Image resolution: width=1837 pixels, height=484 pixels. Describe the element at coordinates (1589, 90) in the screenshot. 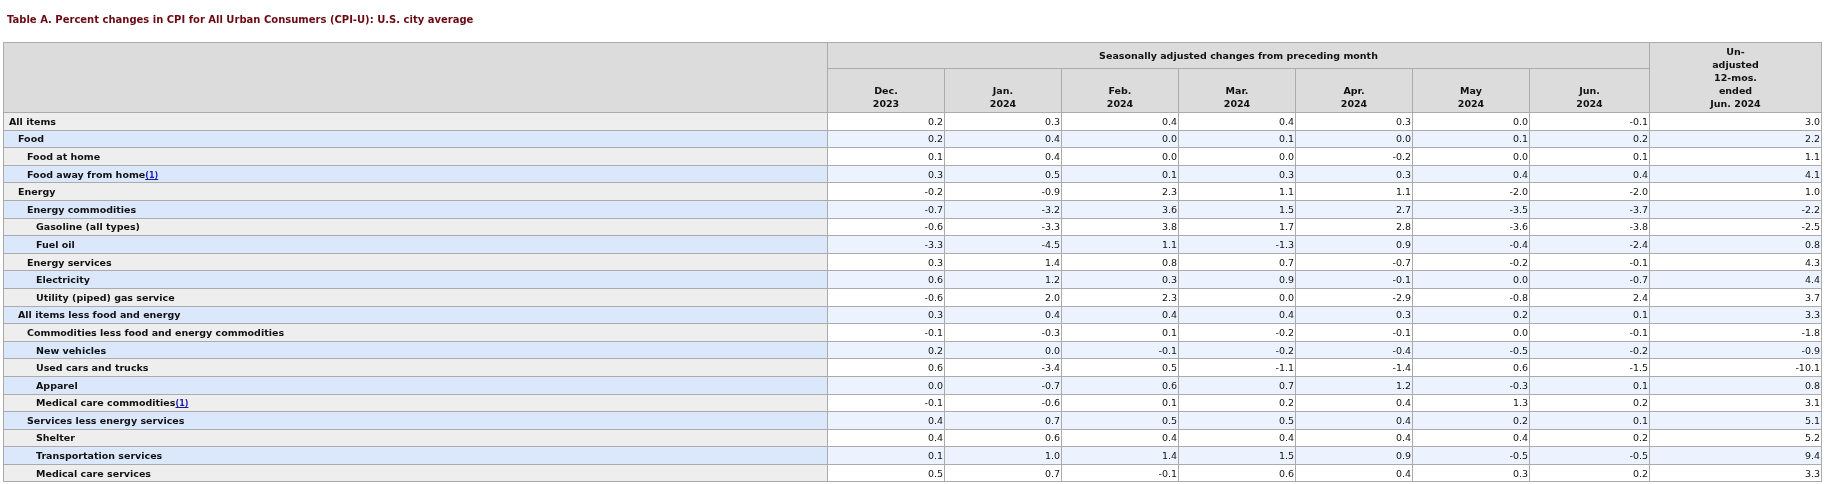

I see `column-header: Jun. 2024` at that location.